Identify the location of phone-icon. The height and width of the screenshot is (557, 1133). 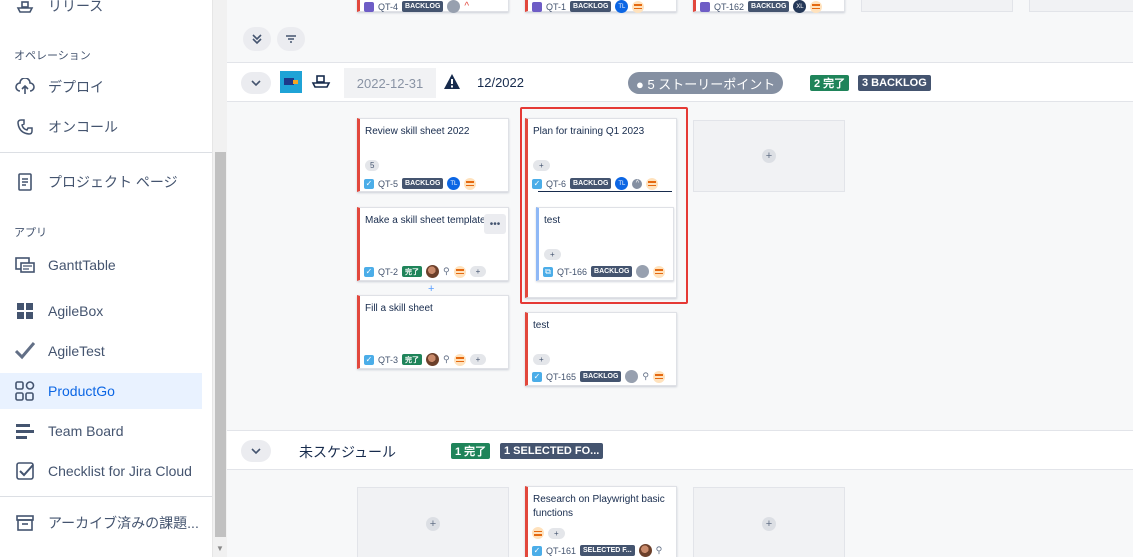
(25, 127).